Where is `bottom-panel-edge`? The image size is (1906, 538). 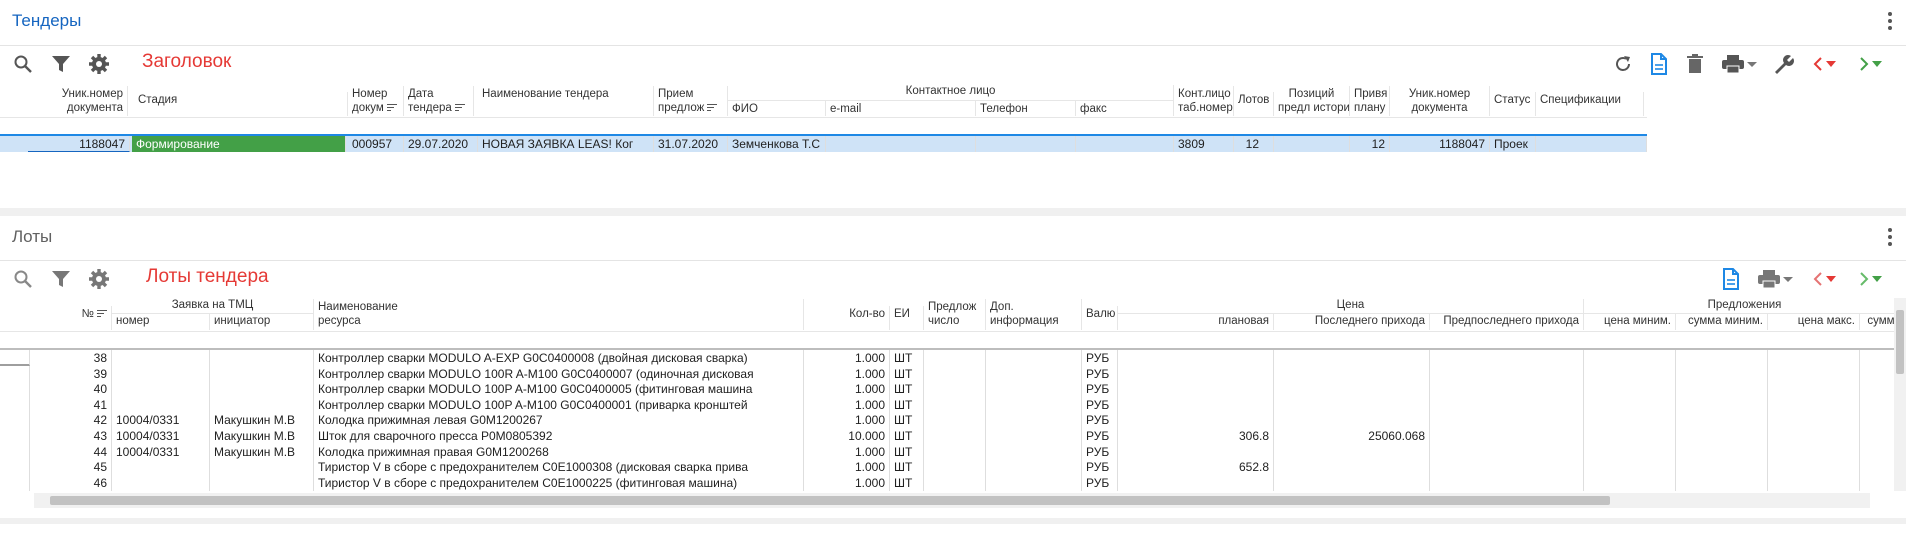
bottom-panel-edge is located at coordinates (953, 531).